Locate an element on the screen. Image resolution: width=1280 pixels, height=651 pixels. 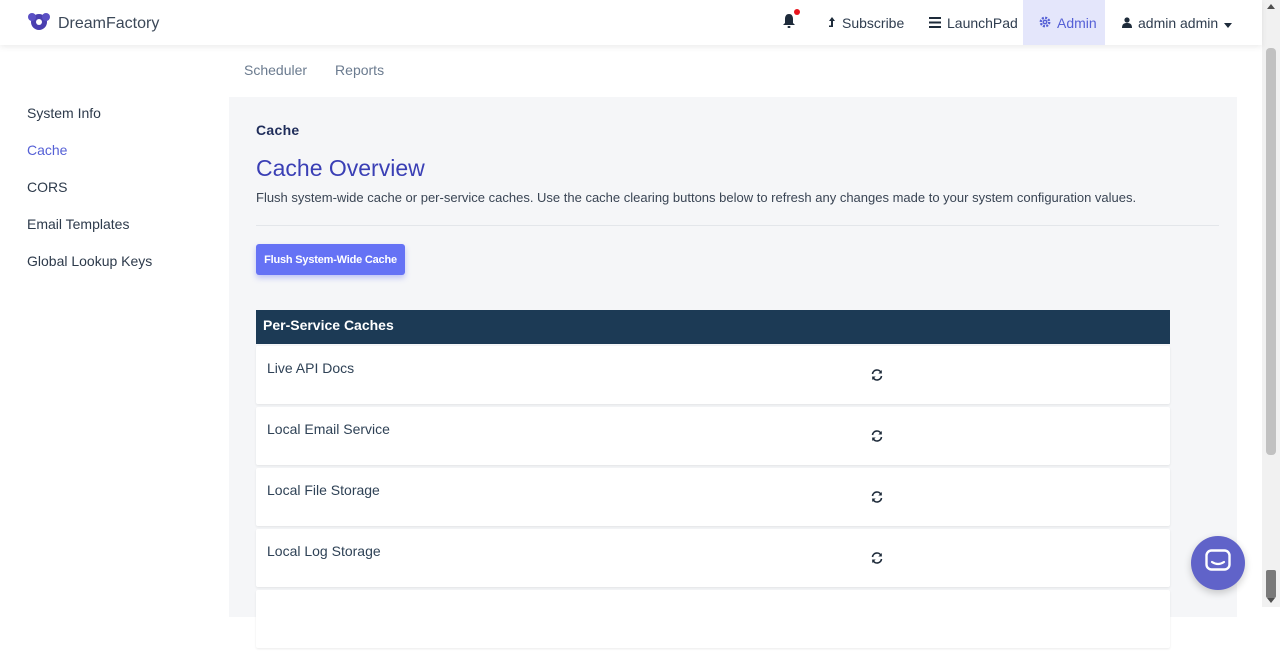
bell-icon is located at coordinates (789, 22).